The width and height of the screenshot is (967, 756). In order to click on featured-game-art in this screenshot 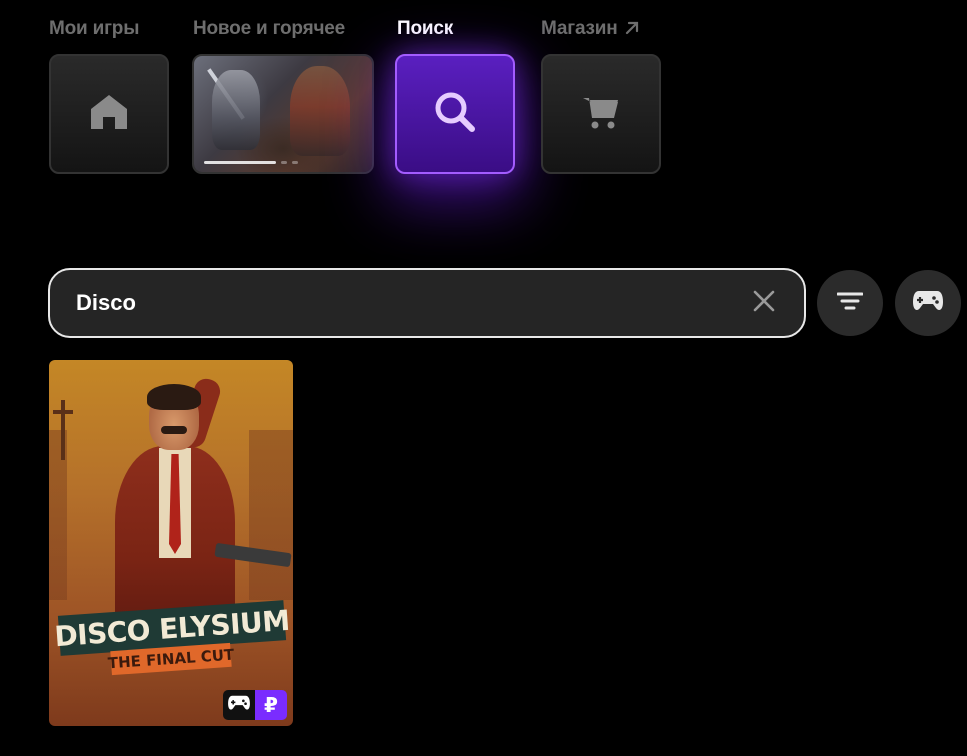, I will do `click(283, 114)`.